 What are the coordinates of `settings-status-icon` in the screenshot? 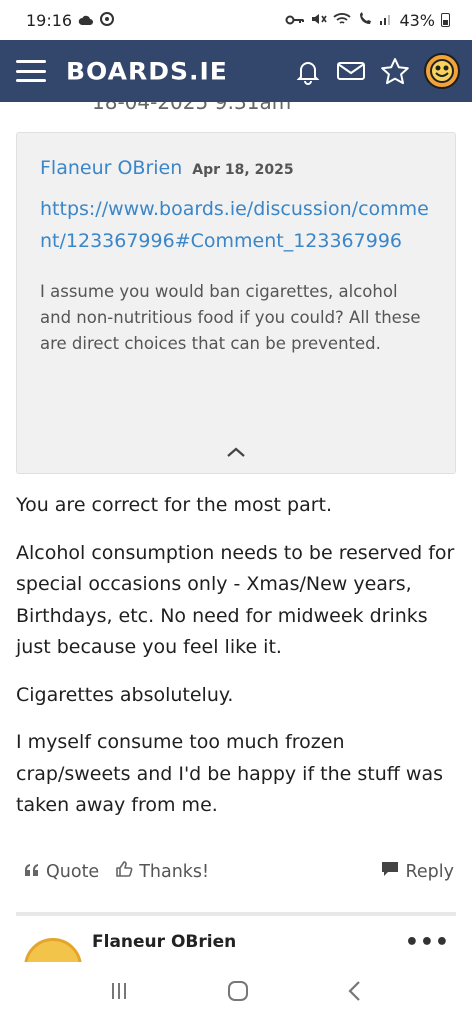 It's located at (107, 20).